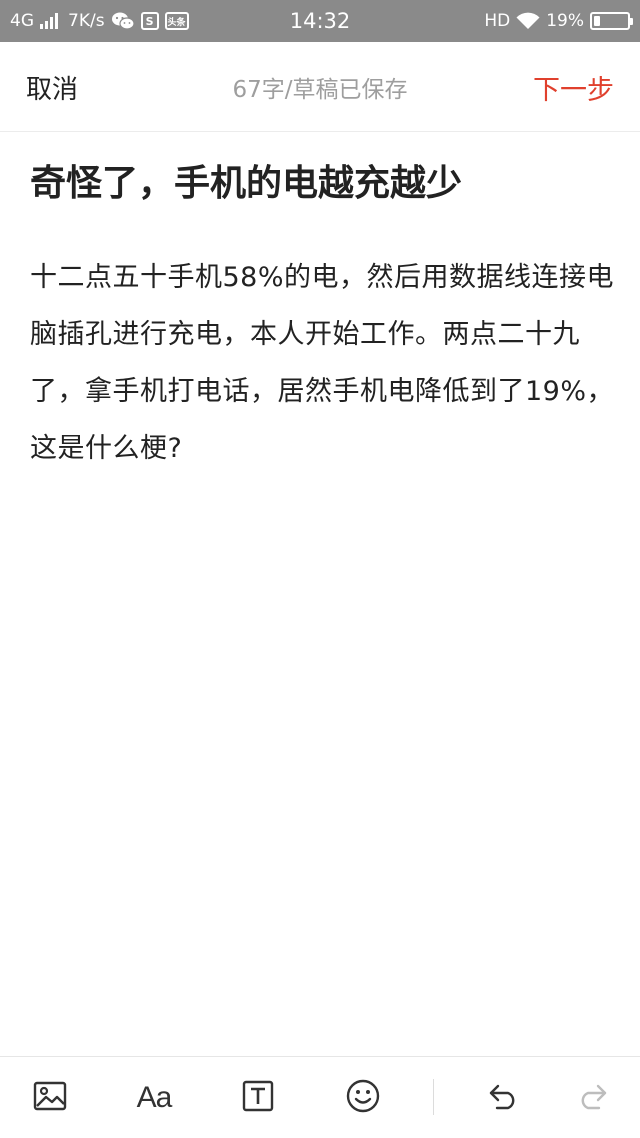  What do you see at coordinates (320, 21) in the screenshot?
I see `status-bar: 4G 7K/s S 头条 14:32 HD 19%` at bounding box center [320, 21].